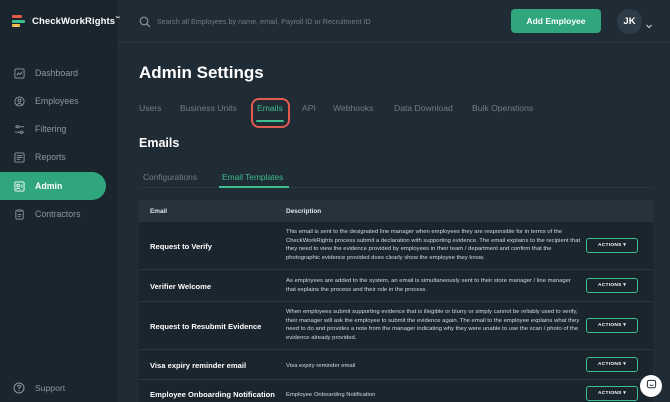 This screenshot has width=670, height=402. Describe the element at coordinates (321, 366) in the screenshot. I see `template-description: Visa expiry reminder email` at that location.